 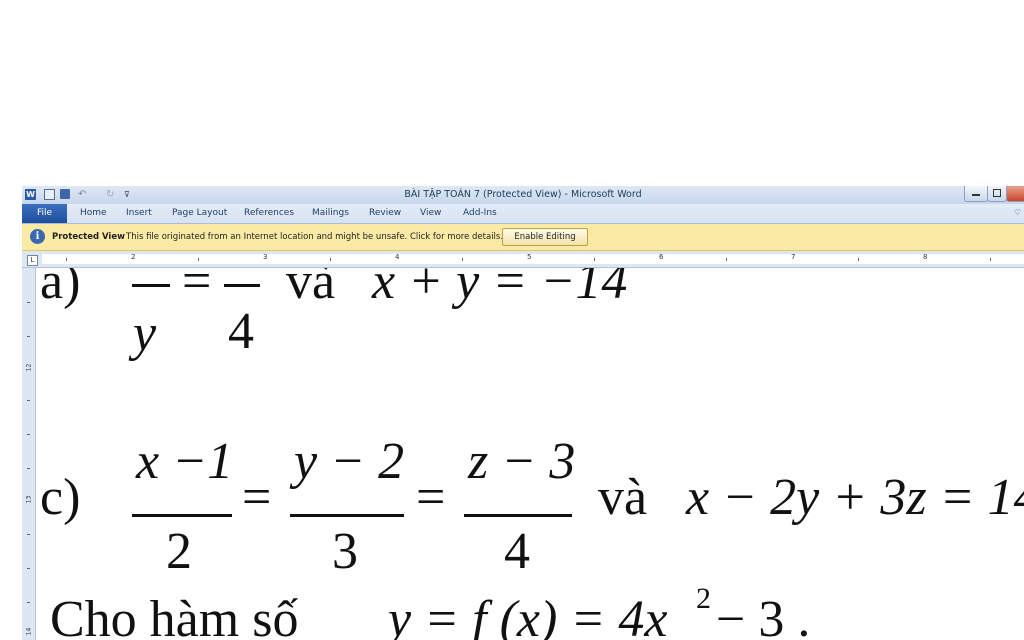 I want to click on ruler-number: 12, so click(x=29, y=367).